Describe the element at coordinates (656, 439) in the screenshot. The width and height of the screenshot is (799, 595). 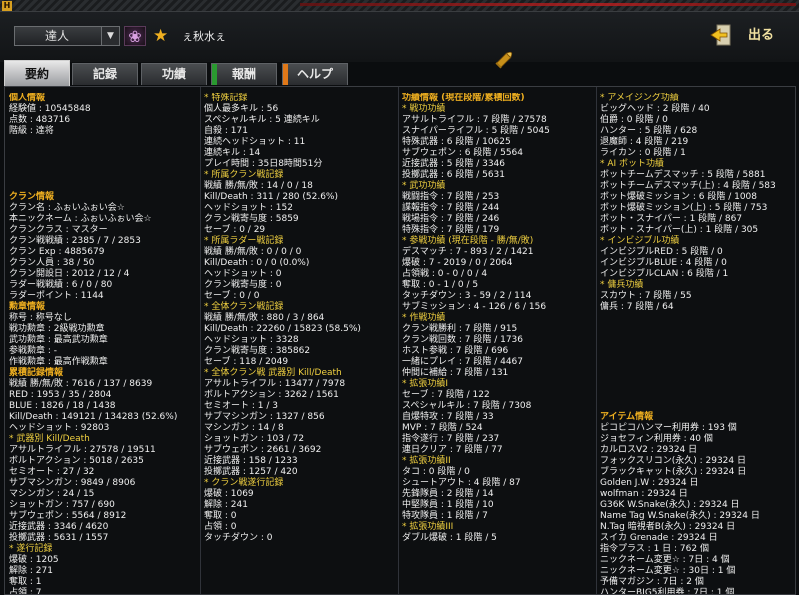
I see `stat-line: ジョセフィン利用券 : 40 個` at that location.